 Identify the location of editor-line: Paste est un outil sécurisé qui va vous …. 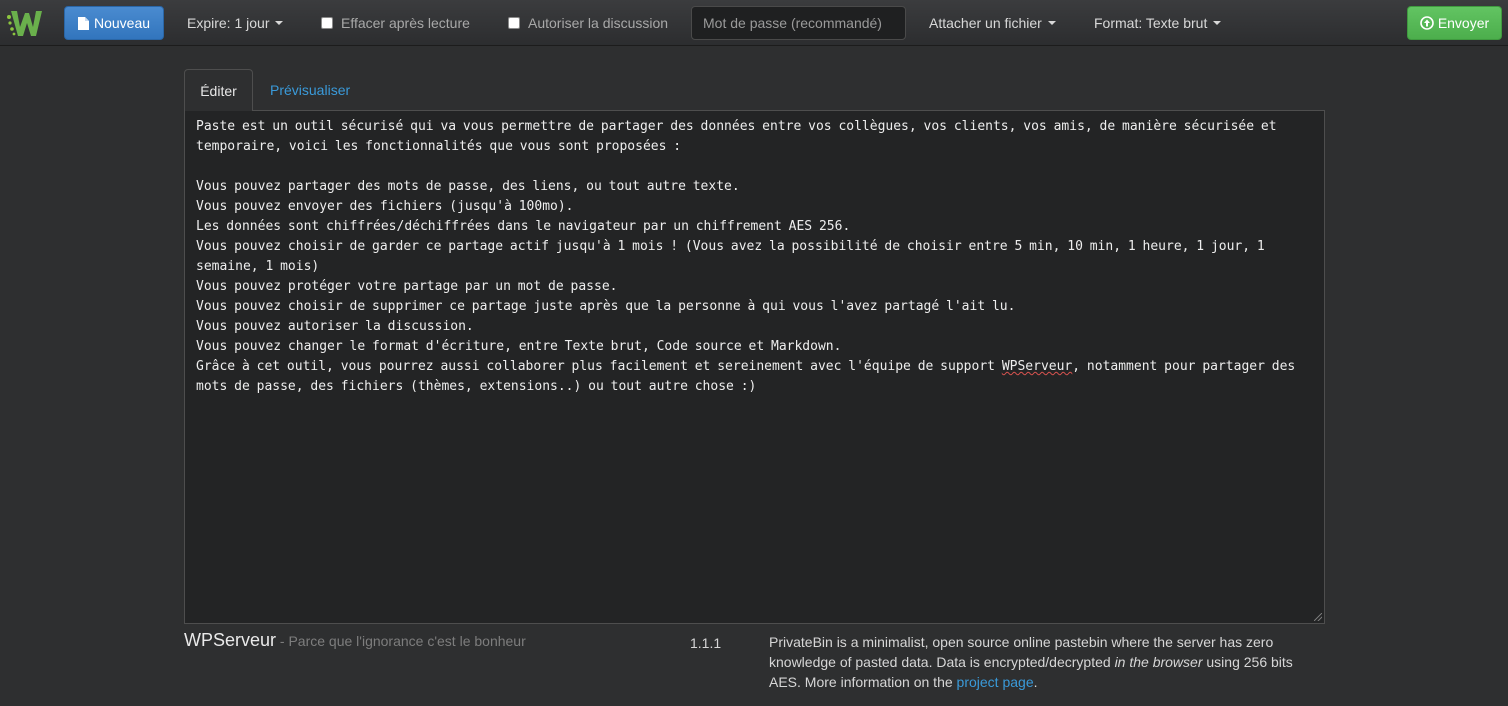
(740, 136).